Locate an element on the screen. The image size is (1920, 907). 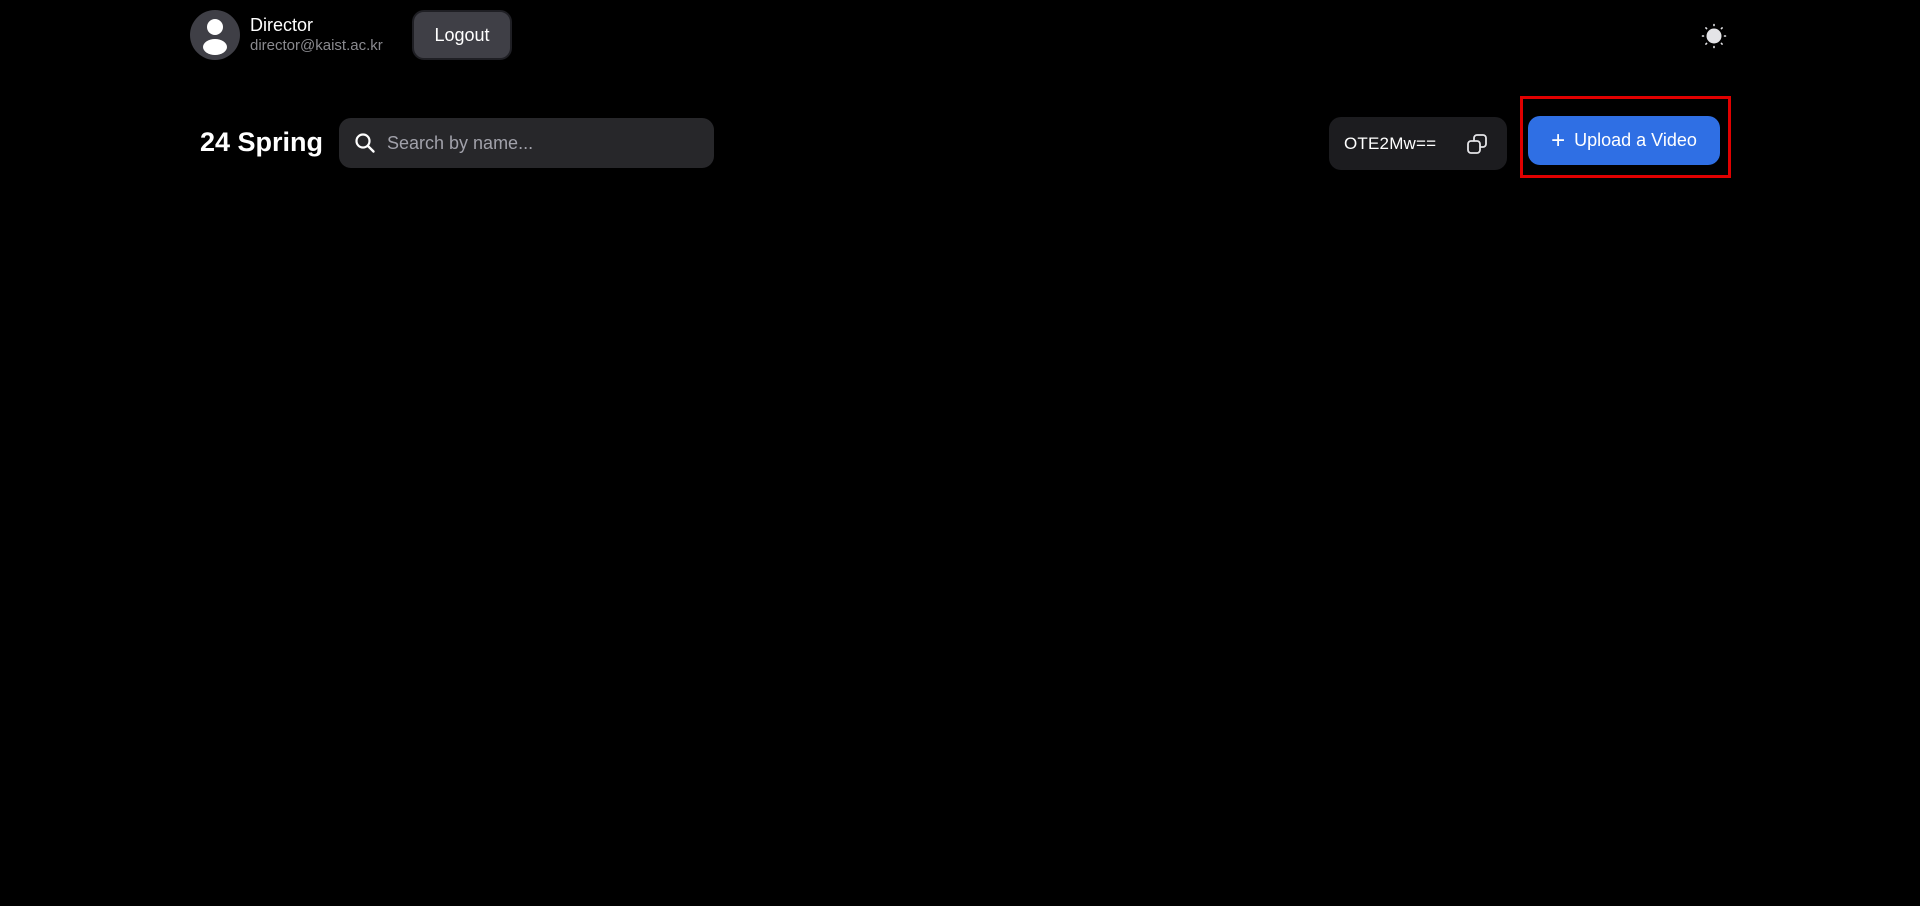
search-bar is located at coordinates (526, 143).